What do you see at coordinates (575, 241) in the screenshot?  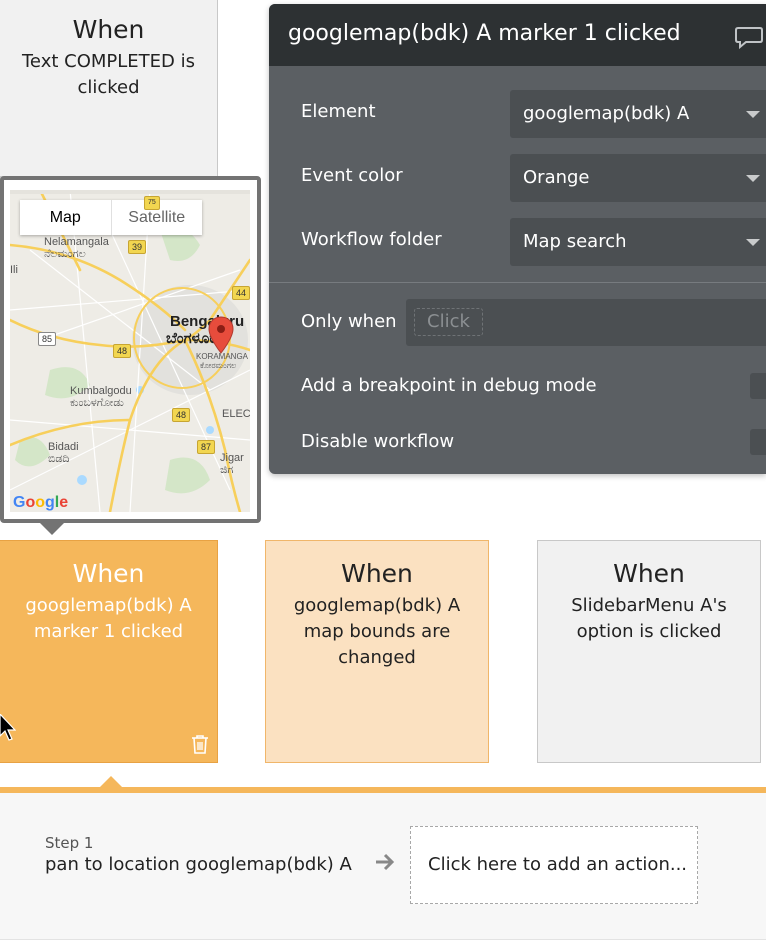 I see `workflow-folder-dropdown-value: Map search` at bounding box center [575, 241].